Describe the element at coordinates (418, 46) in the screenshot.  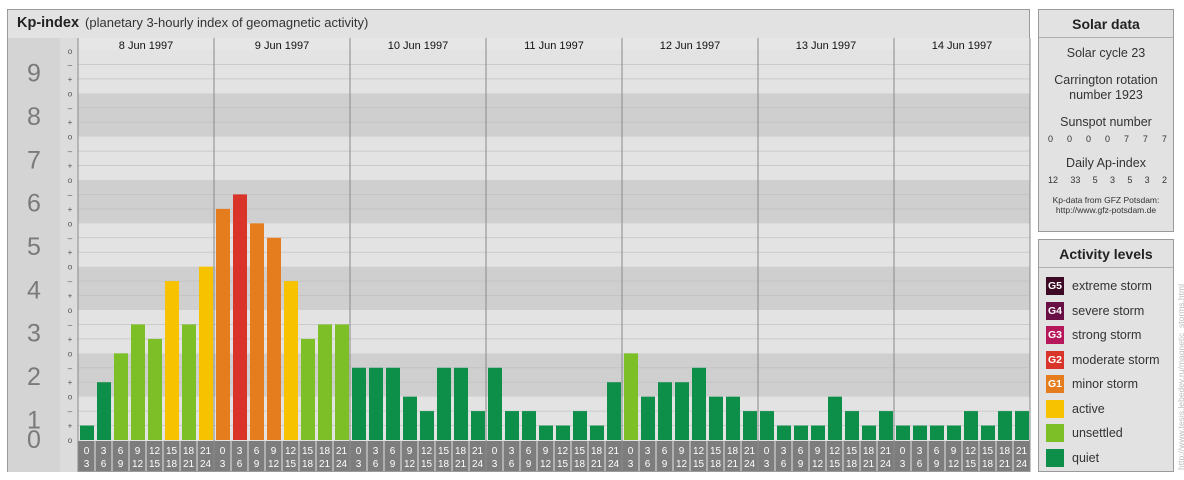
I see `day-label: 10 Jun 1997` at that location.